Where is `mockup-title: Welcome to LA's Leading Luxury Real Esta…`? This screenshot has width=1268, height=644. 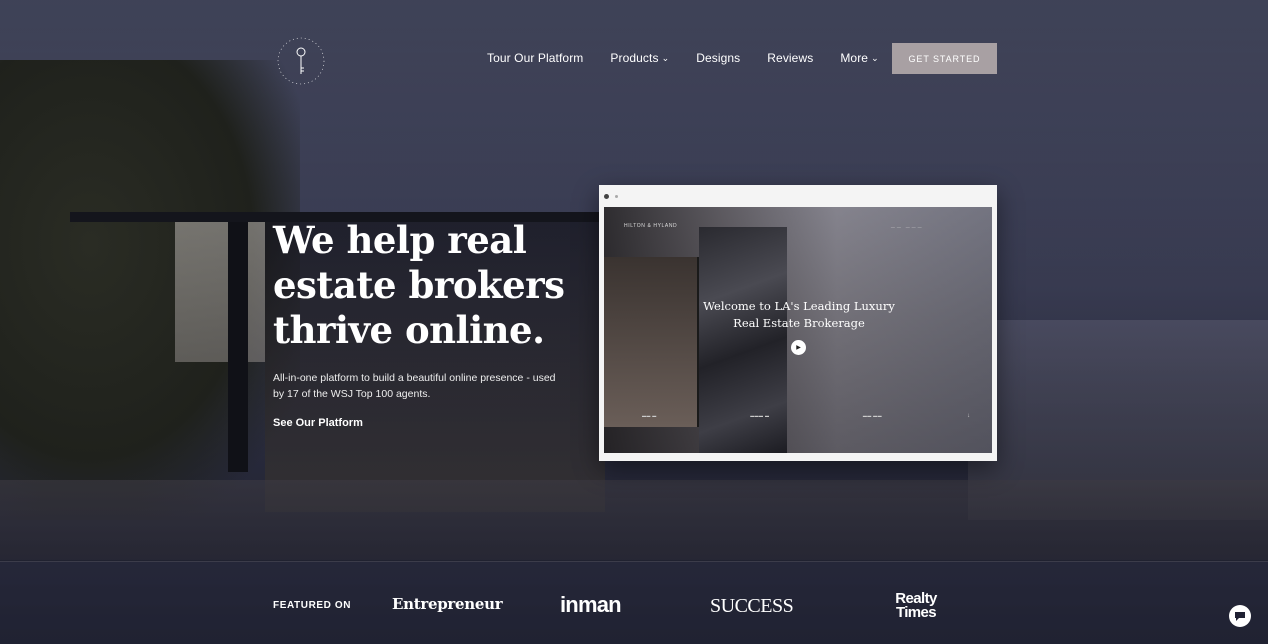 mockup-title: Welcome to LA's Leading Luxury Real Esta… is located at coordinates (799, 315).